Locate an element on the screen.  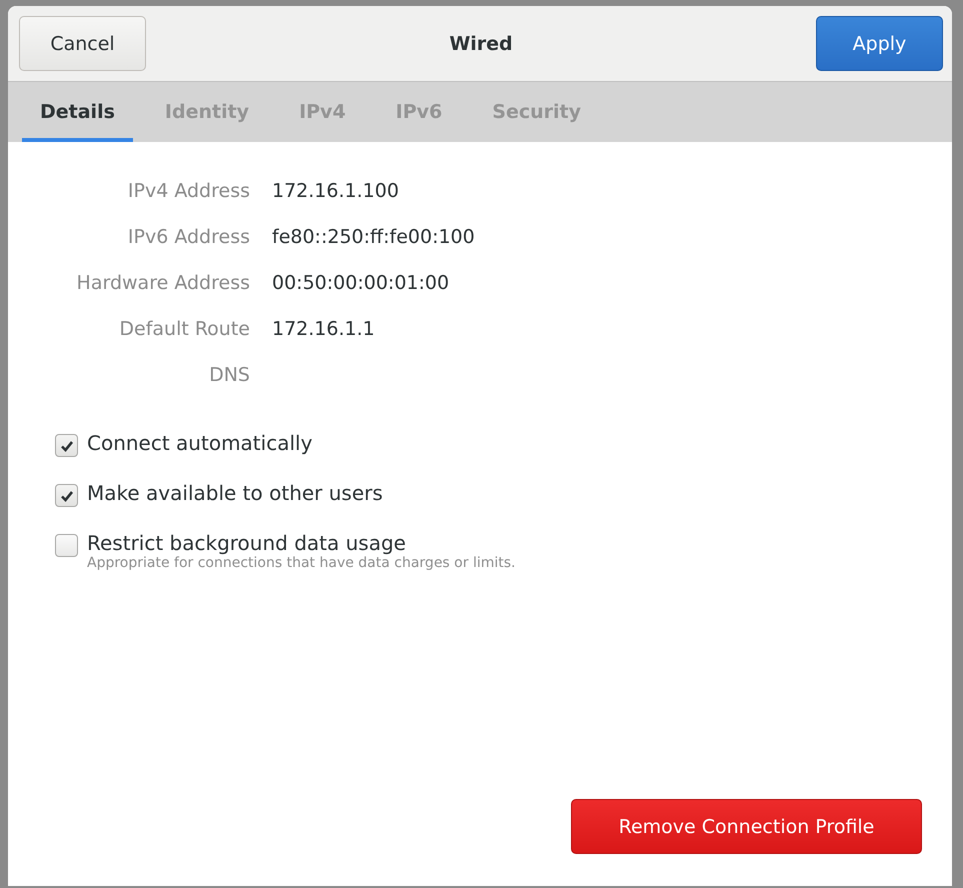
apply-button: Apply is located at coordinates (879, 43).